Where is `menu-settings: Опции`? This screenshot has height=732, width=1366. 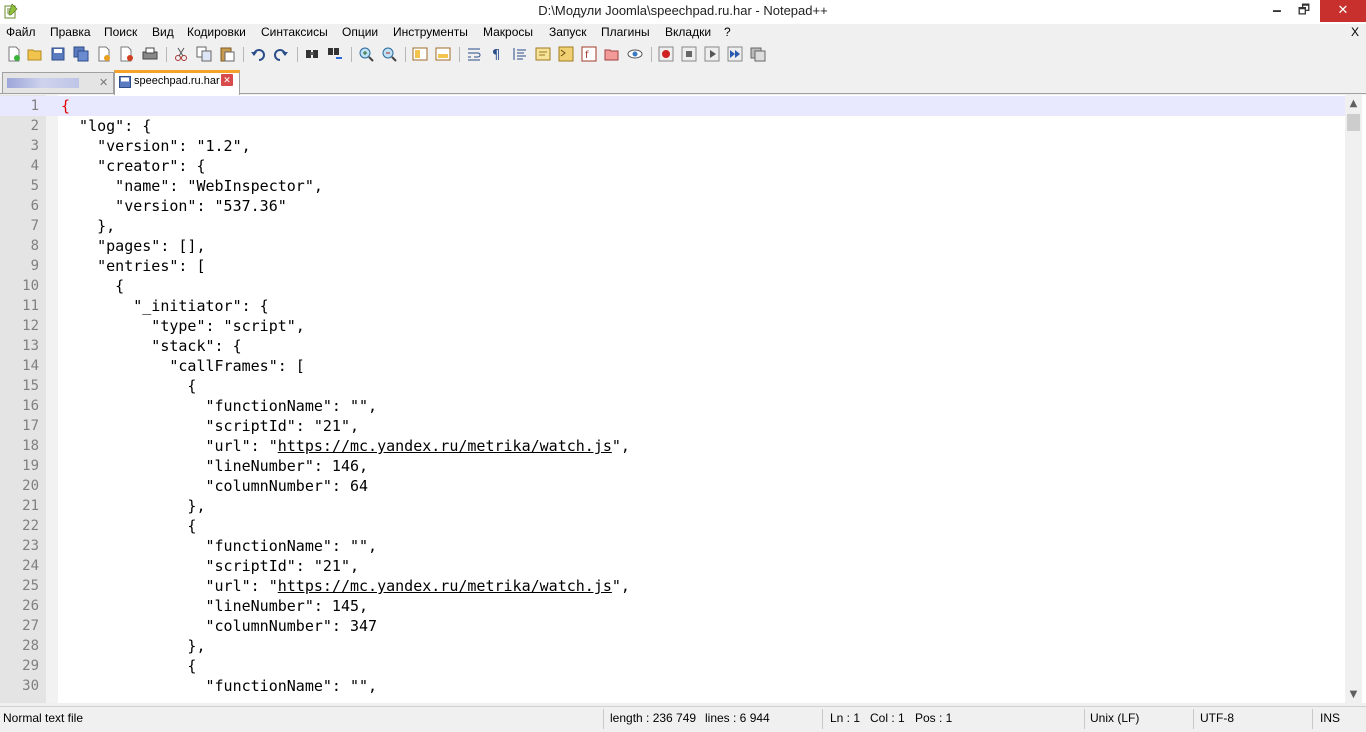
menu-settings: Опции is located at coordinates (360, 32).